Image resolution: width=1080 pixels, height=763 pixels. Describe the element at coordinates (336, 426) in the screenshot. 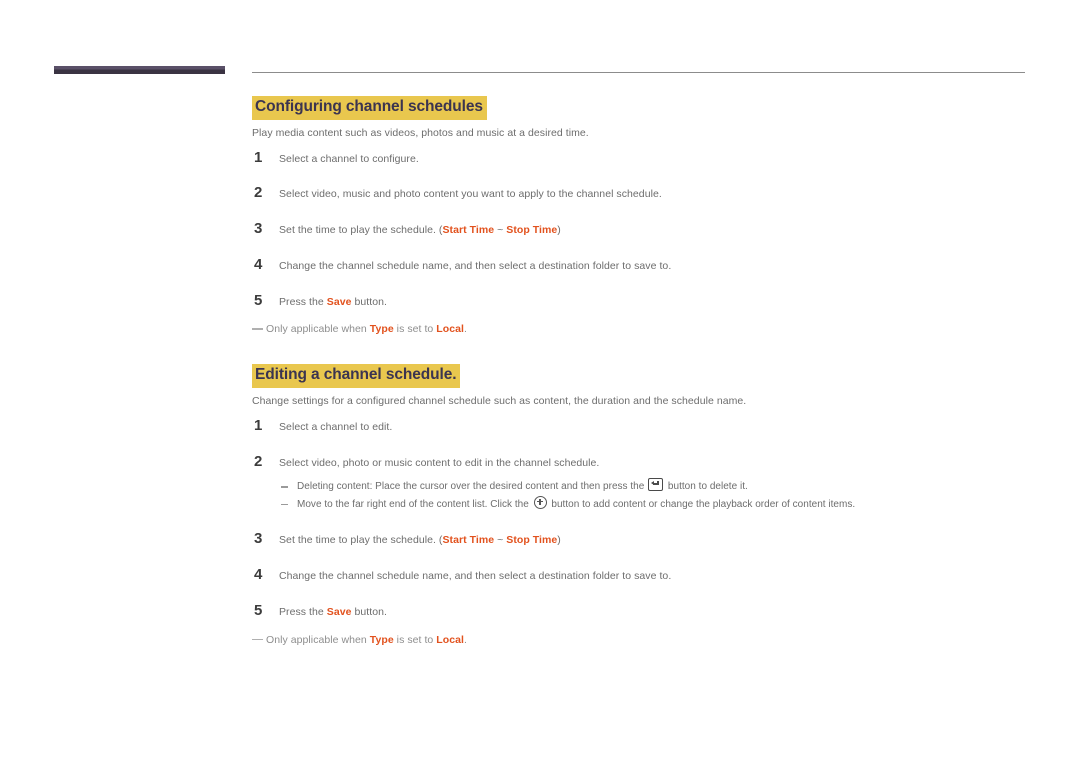

I see `text-run: Select a channel to edit.` at that location.